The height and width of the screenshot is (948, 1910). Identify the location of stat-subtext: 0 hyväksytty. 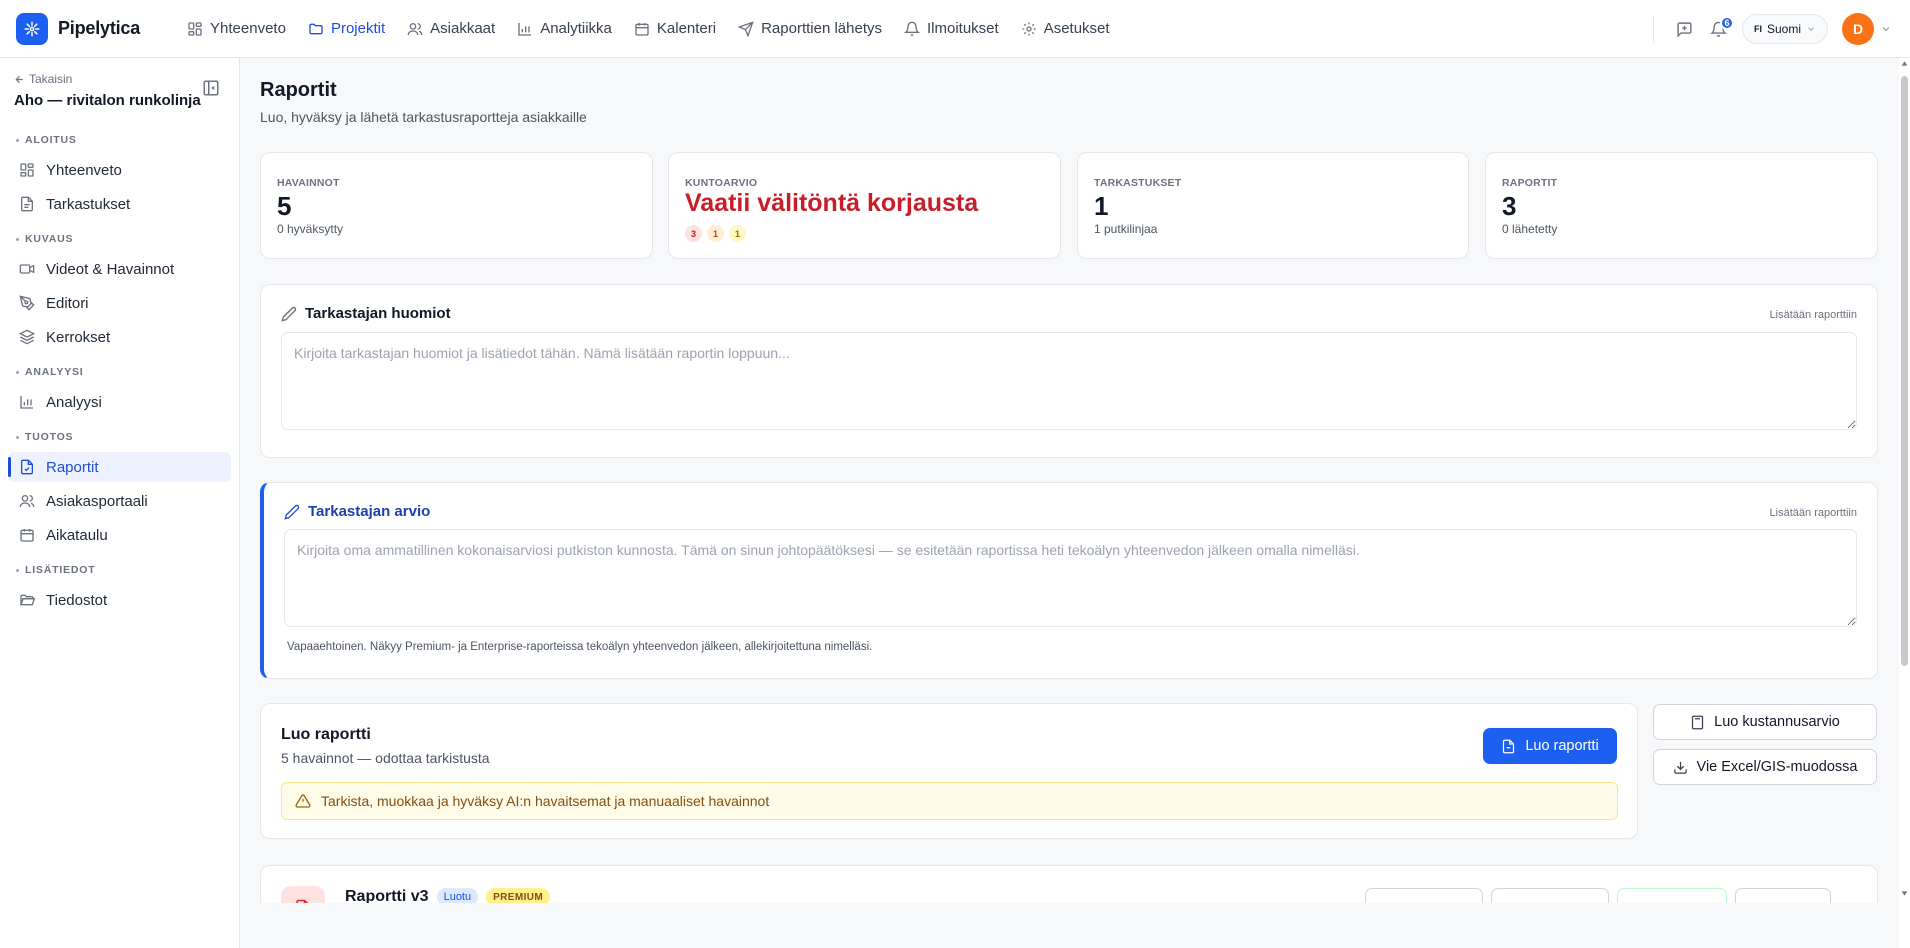
(310, 229).